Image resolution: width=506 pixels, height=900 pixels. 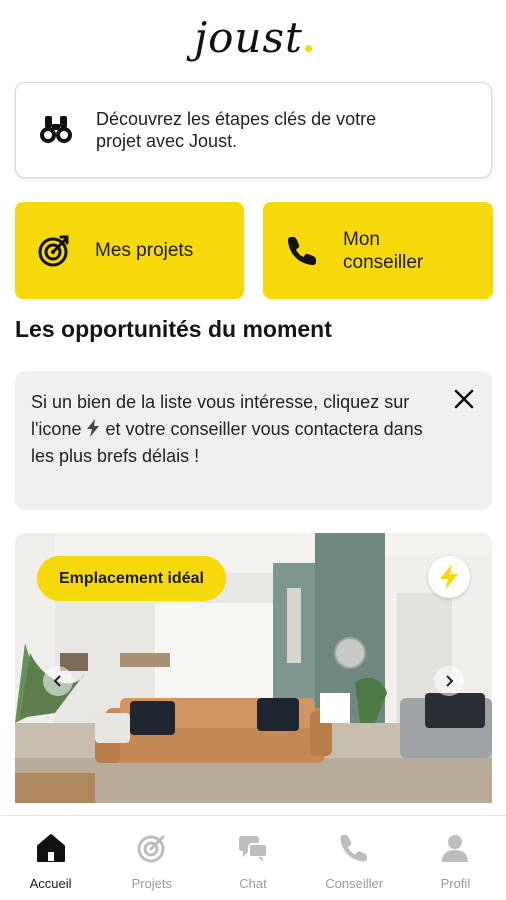 I want to click on nav-item-accueil: Accueil, so click(x=50, y=858).